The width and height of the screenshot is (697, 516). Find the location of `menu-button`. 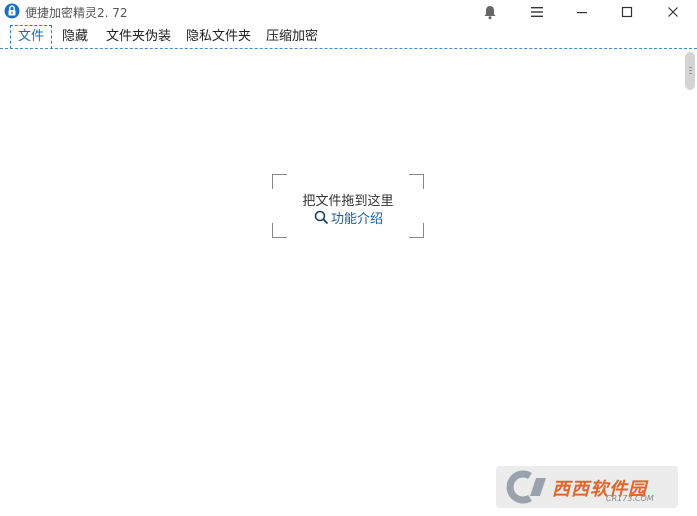

menu-button is located at coordinates (537, 12).